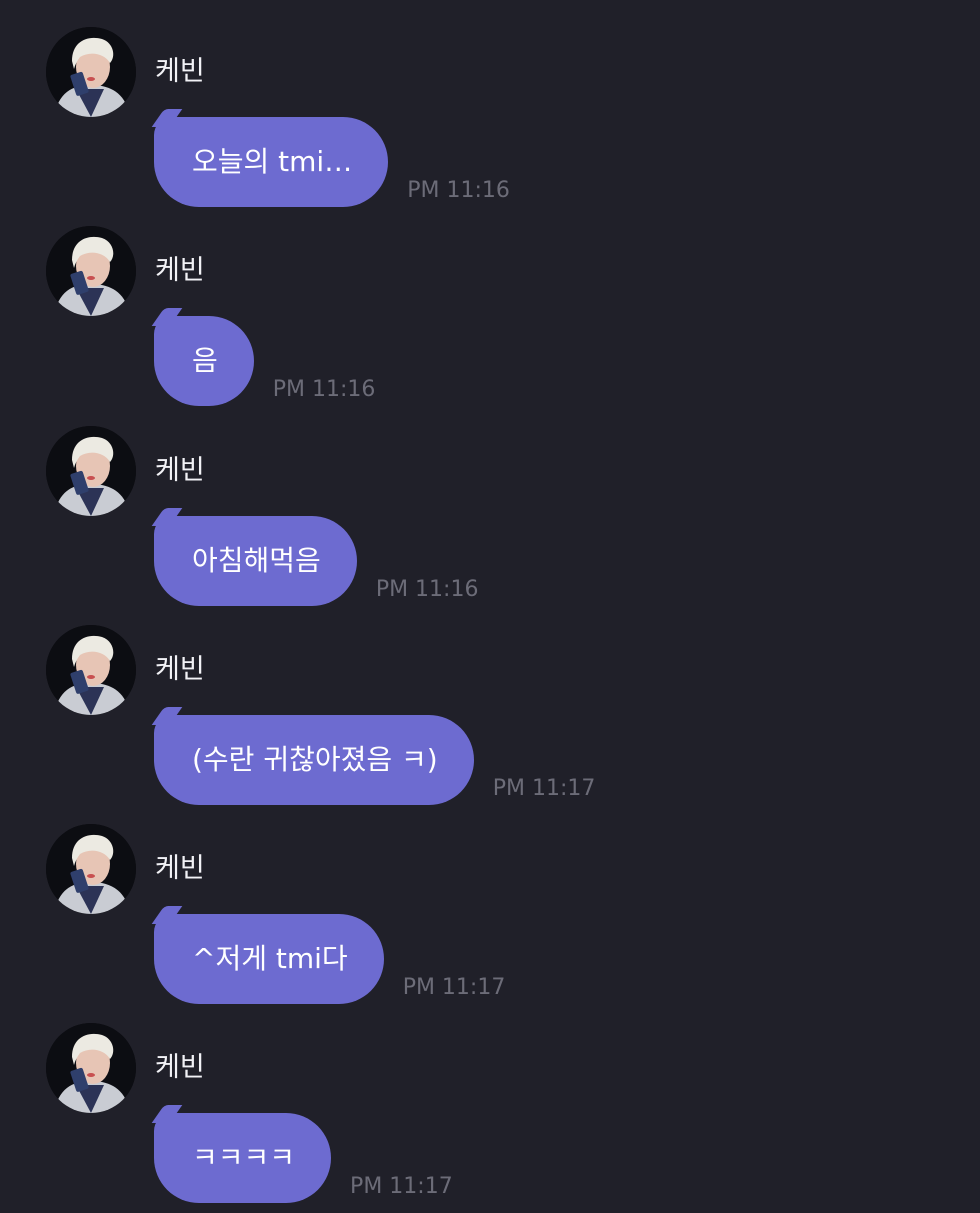  I want to click on message-bubble: ㅋㅋㅋㅋ, so click(243, 1158).